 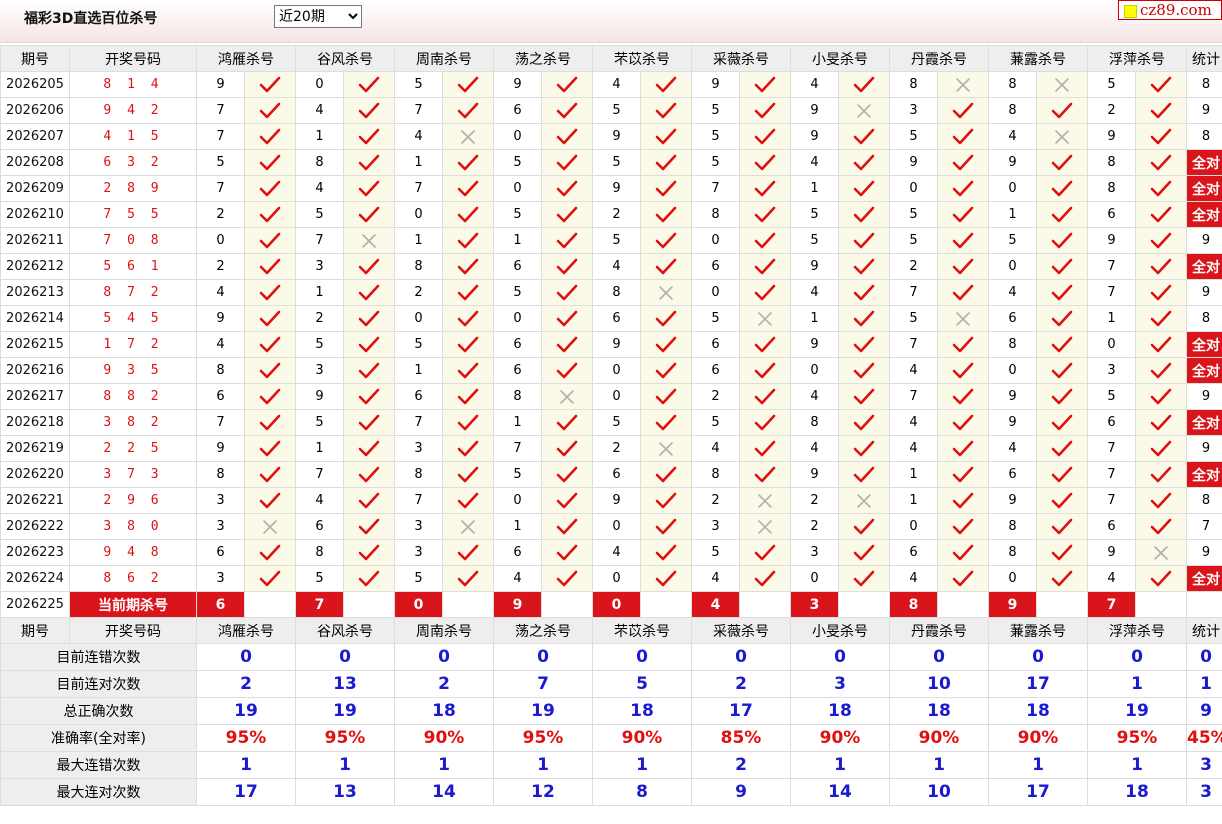 I want to click on row-draw-number: 7 0 8, so click(x=133, y=240).